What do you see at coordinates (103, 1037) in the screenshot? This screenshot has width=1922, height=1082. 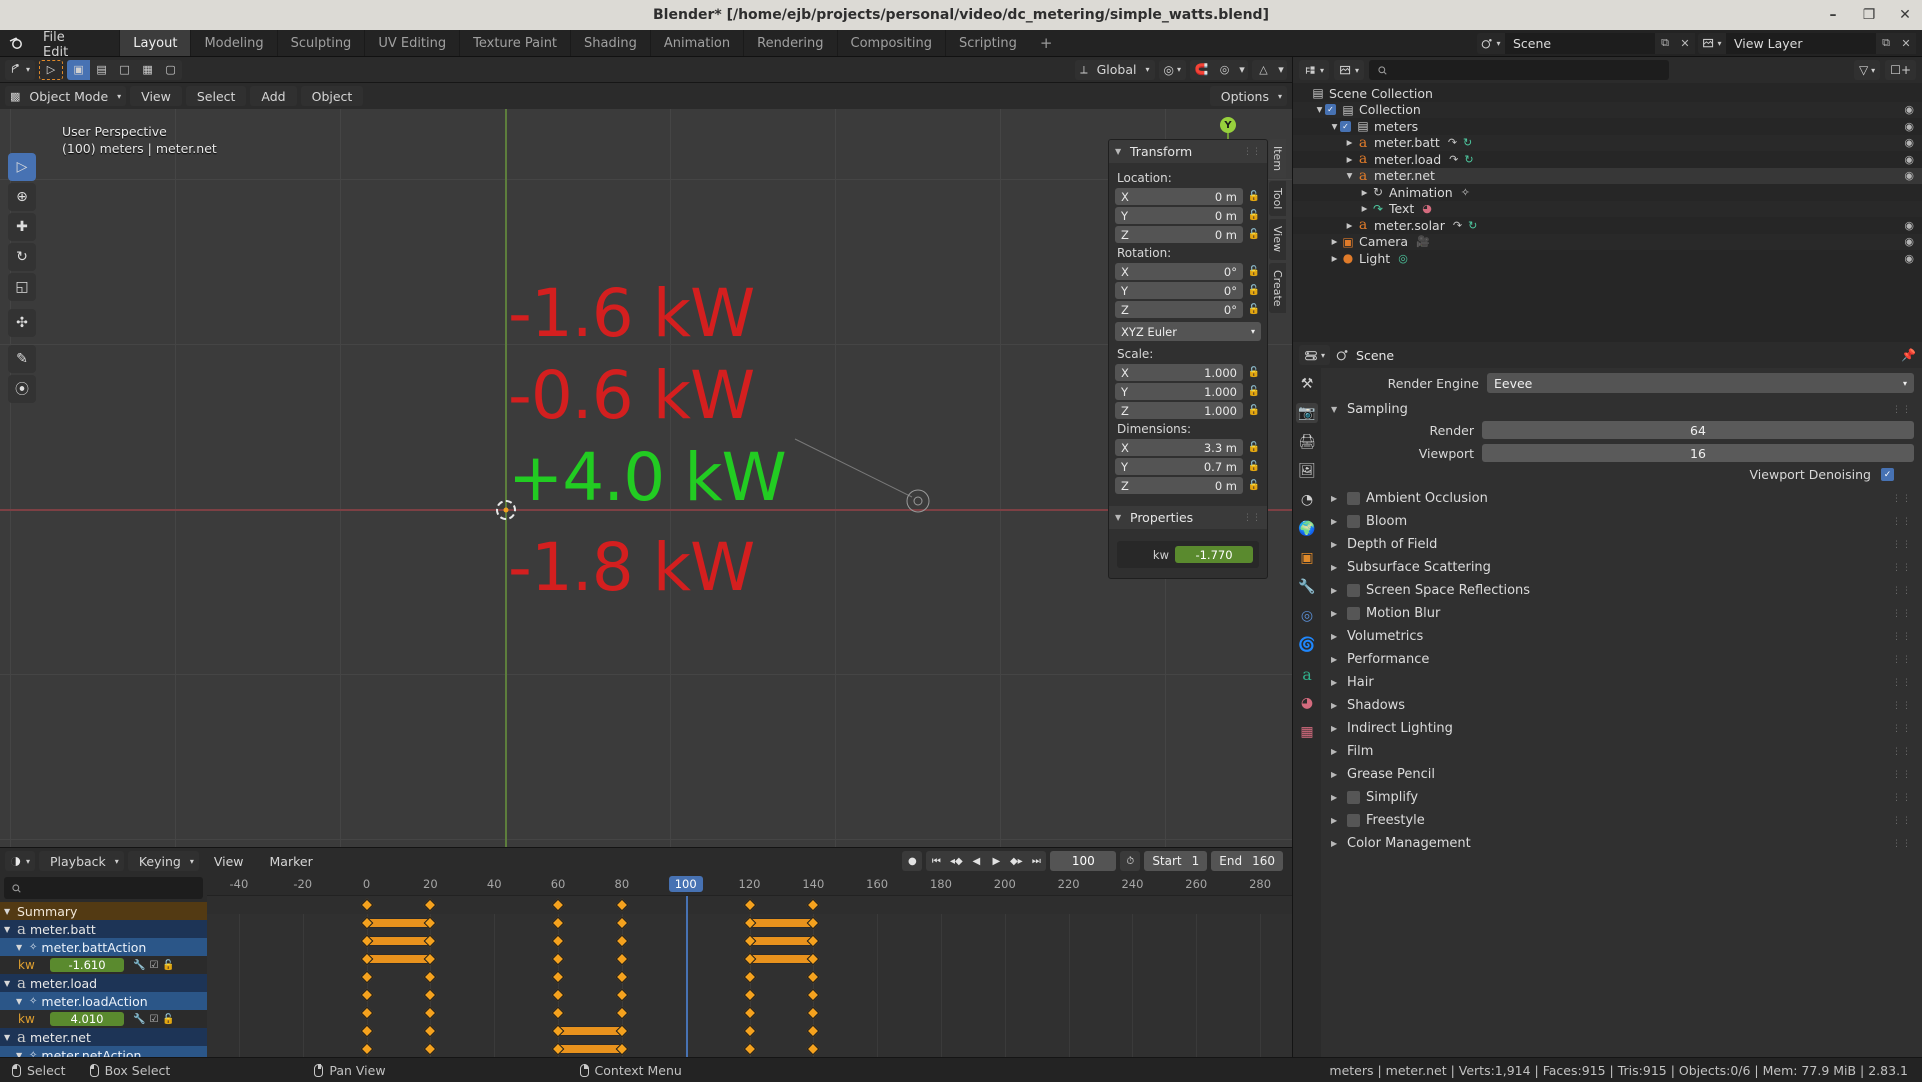 I see `channel-object: ▼ a meter.net` at bounding box center [103, 1037].